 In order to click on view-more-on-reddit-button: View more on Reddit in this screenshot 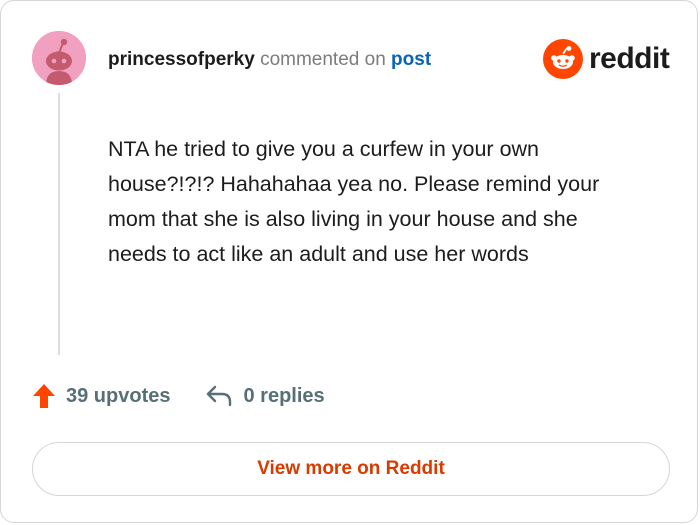, I will do `click(351, 469)`.